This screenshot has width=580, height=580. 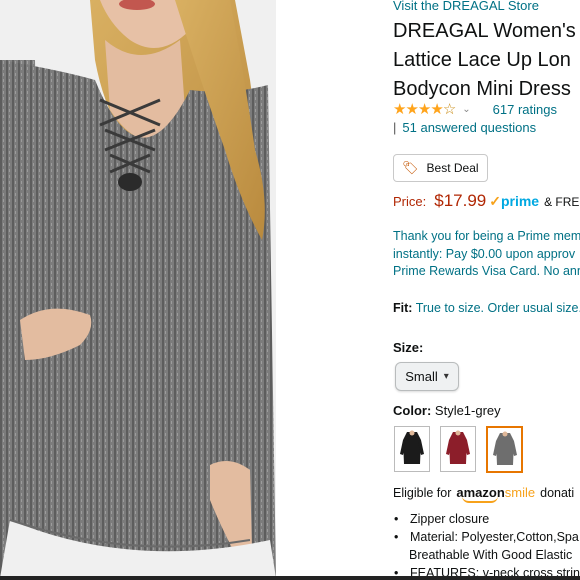 I want to click on prime-check-icon: ✓, so click(x=495, y=201).